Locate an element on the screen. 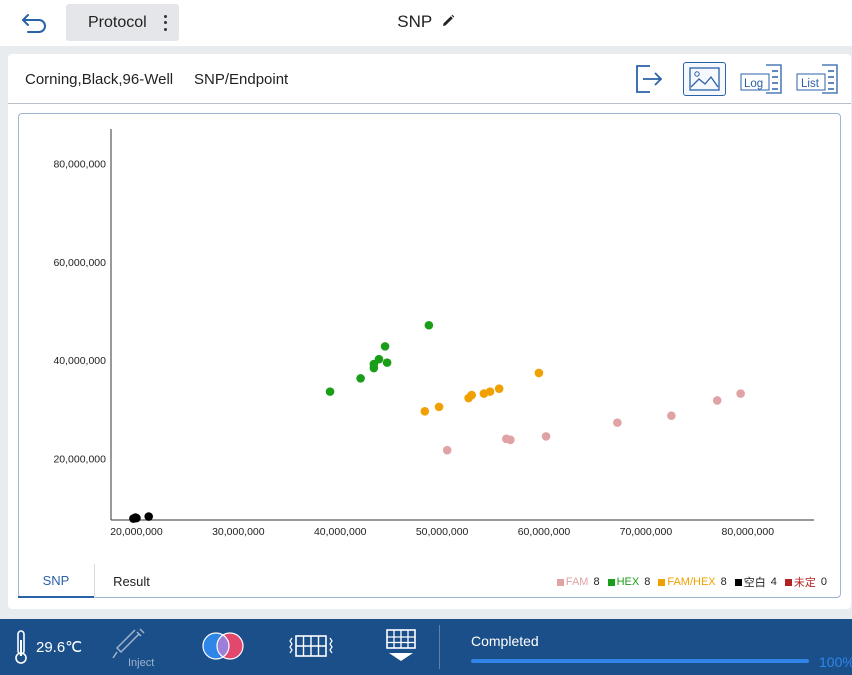 This screenshot has width=852, height=675. inject-button: Inject is located at coordinates (137, 648).